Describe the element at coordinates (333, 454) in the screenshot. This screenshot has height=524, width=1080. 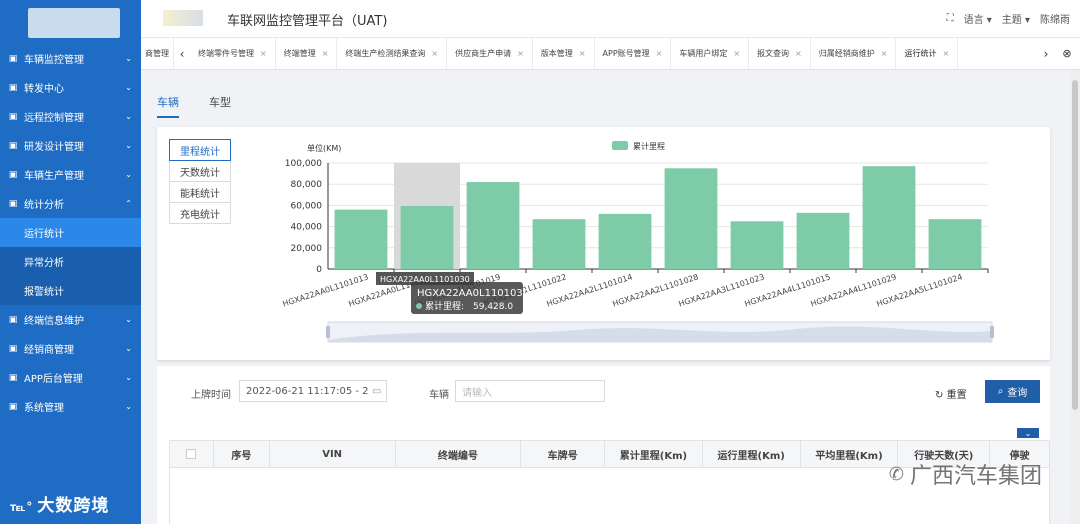
I see `col-vin: VIN` at that location.